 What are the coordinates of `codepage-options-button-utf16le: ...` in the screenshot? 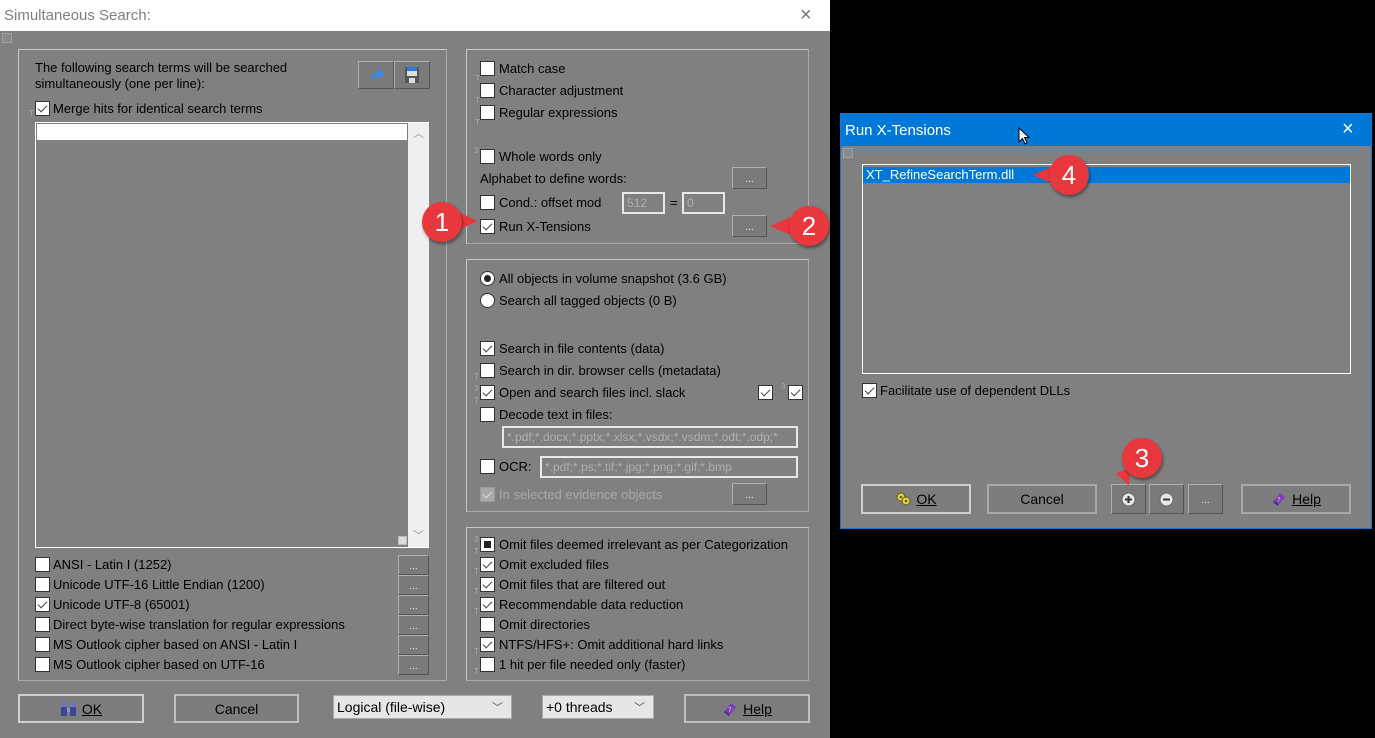 It's located at (413, 585).